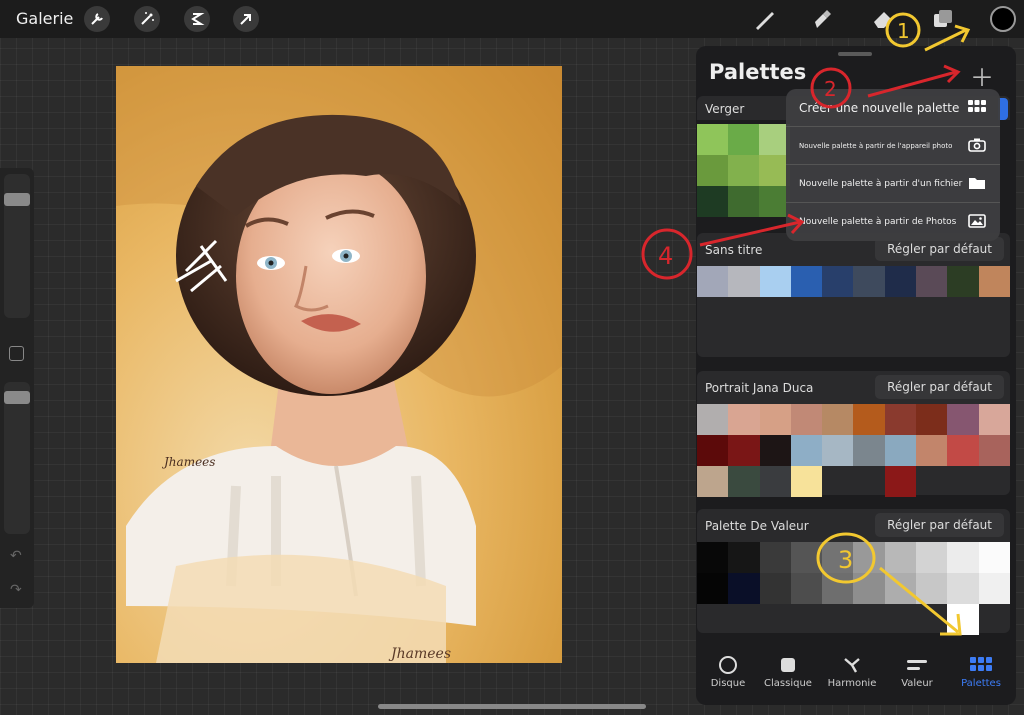 The width and height of the screenshot is (1024, 715). What do you see at coordinates (917, 683) in the screenshot?
I see `tab-label: Valeur` at bounding box center [917, 683].